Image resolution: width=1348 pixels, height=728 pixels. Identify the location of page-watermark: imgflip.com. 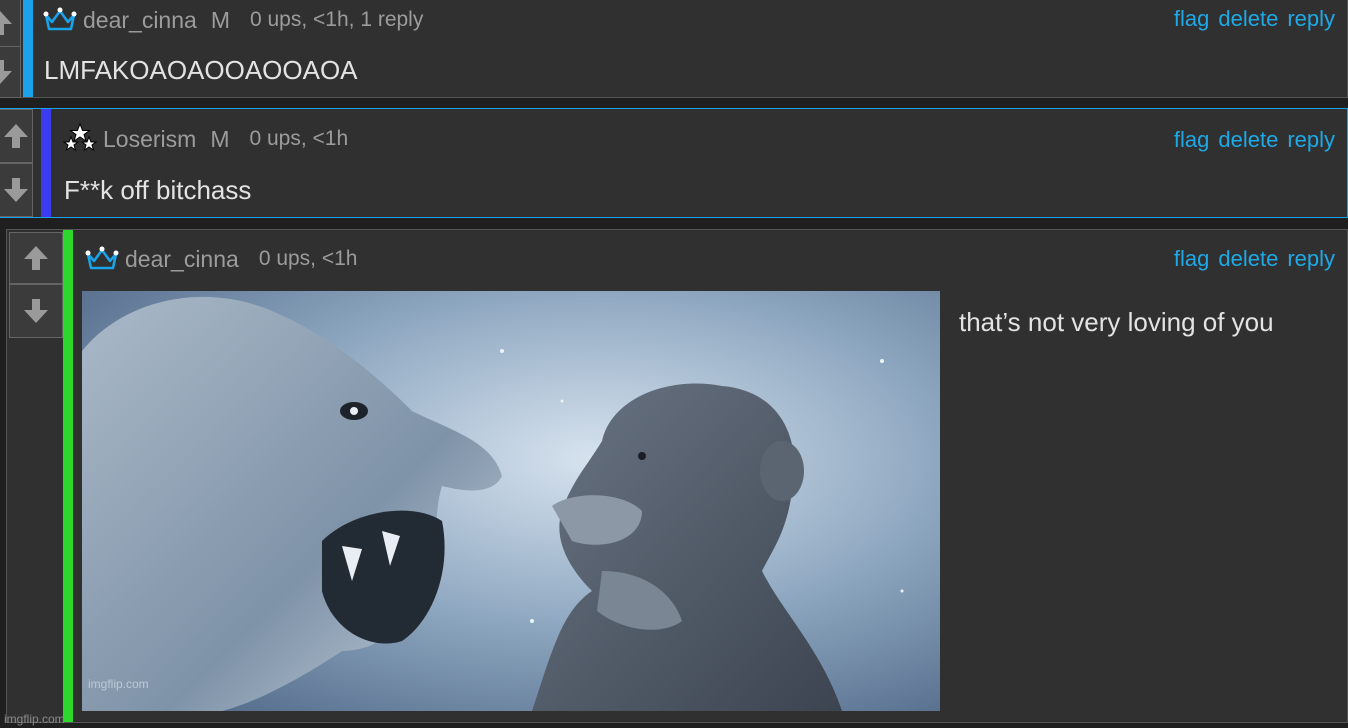
(34, 719).